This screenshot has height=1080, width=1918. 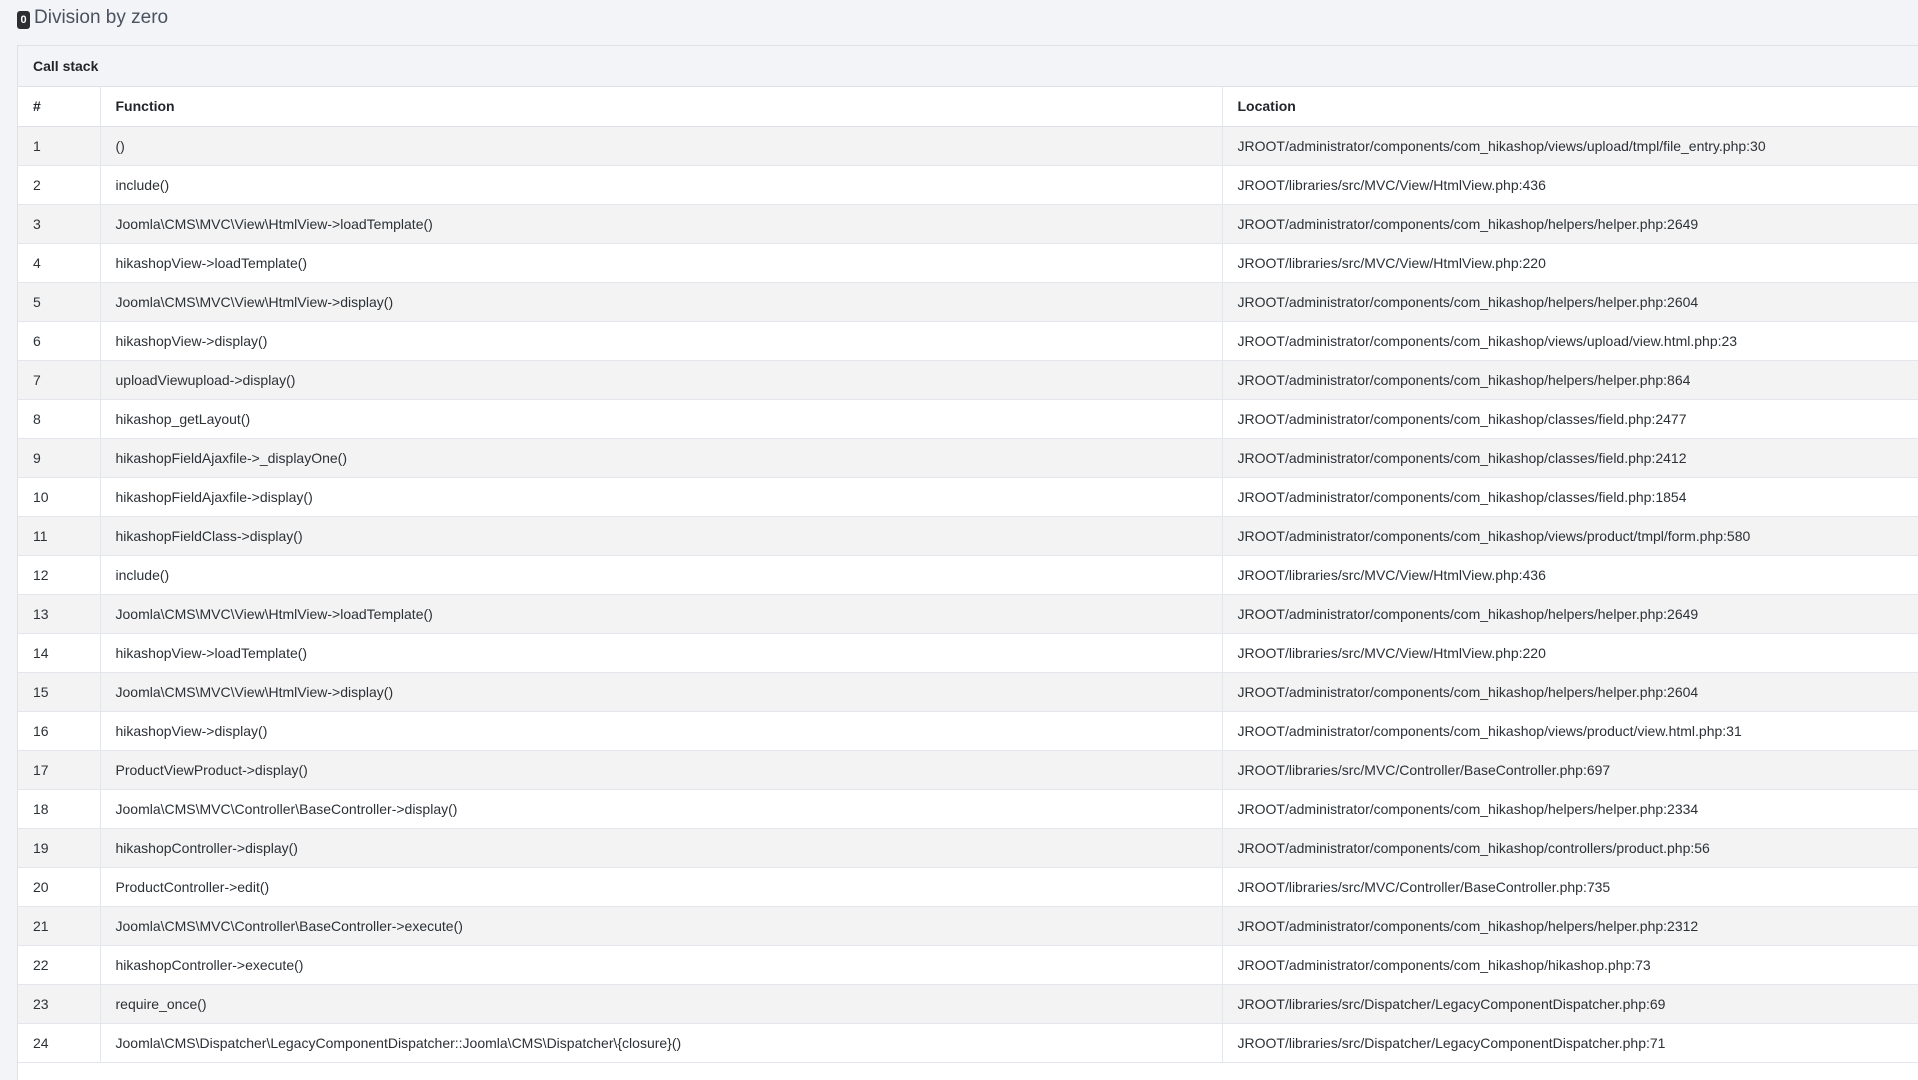 I want to click on row-number: 16, so click(x=59, y=731).